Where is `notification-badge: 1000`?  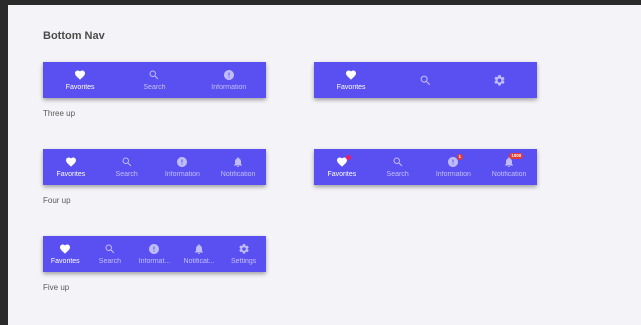 notification-badge: 1000 is located at coordinates (516, 156).